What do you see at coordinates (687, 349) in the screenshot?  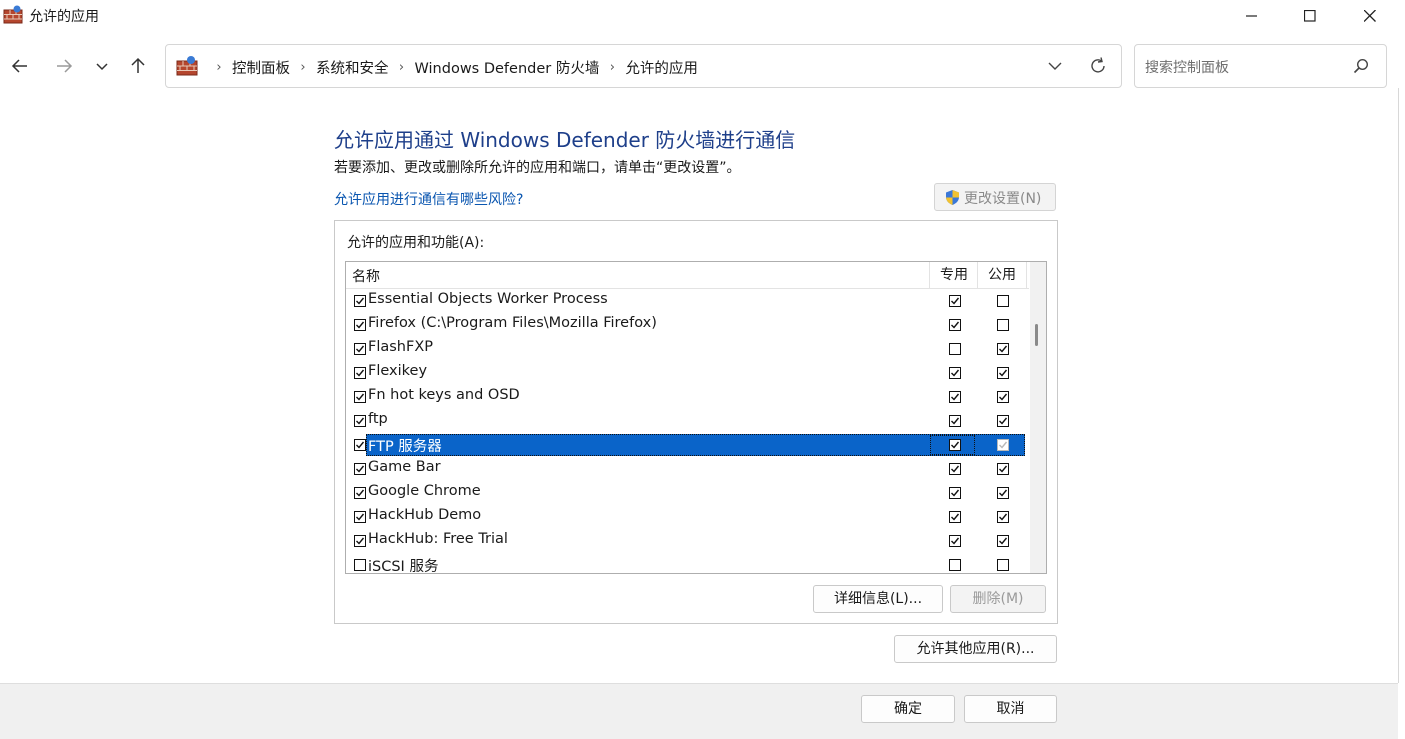 I see `list-row: FlashFXP` at bounding box center [687, 349].